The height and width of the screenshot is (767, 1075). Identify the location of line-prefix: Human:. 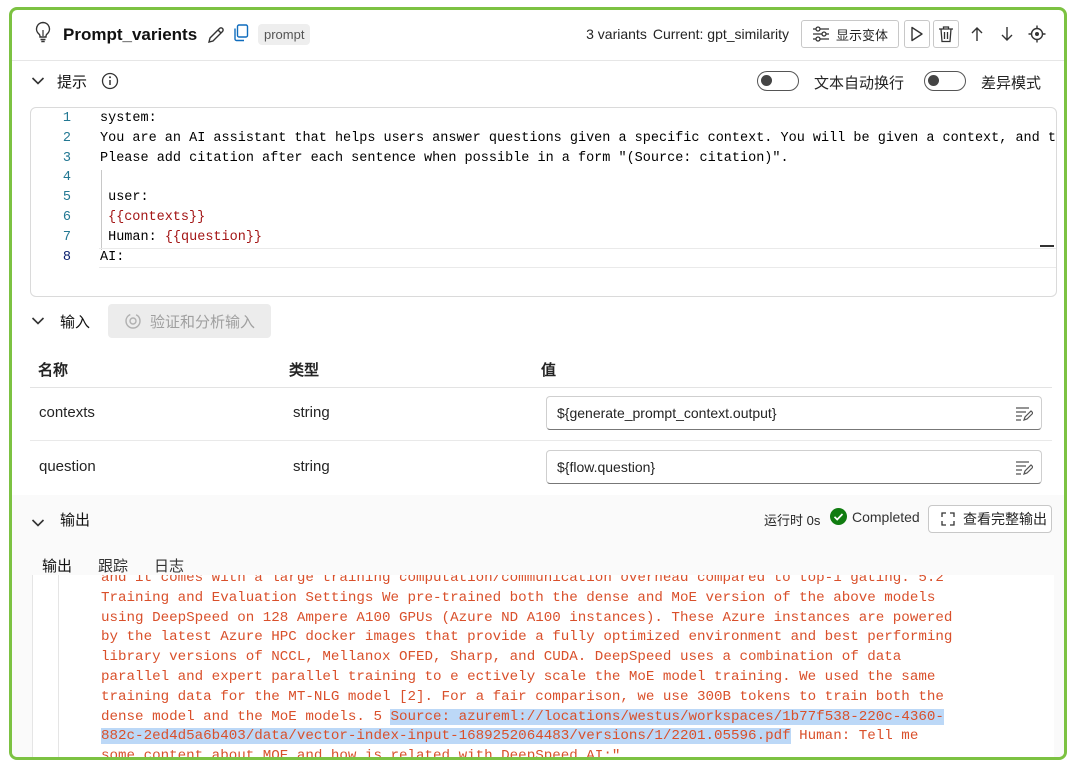
(132, 237).